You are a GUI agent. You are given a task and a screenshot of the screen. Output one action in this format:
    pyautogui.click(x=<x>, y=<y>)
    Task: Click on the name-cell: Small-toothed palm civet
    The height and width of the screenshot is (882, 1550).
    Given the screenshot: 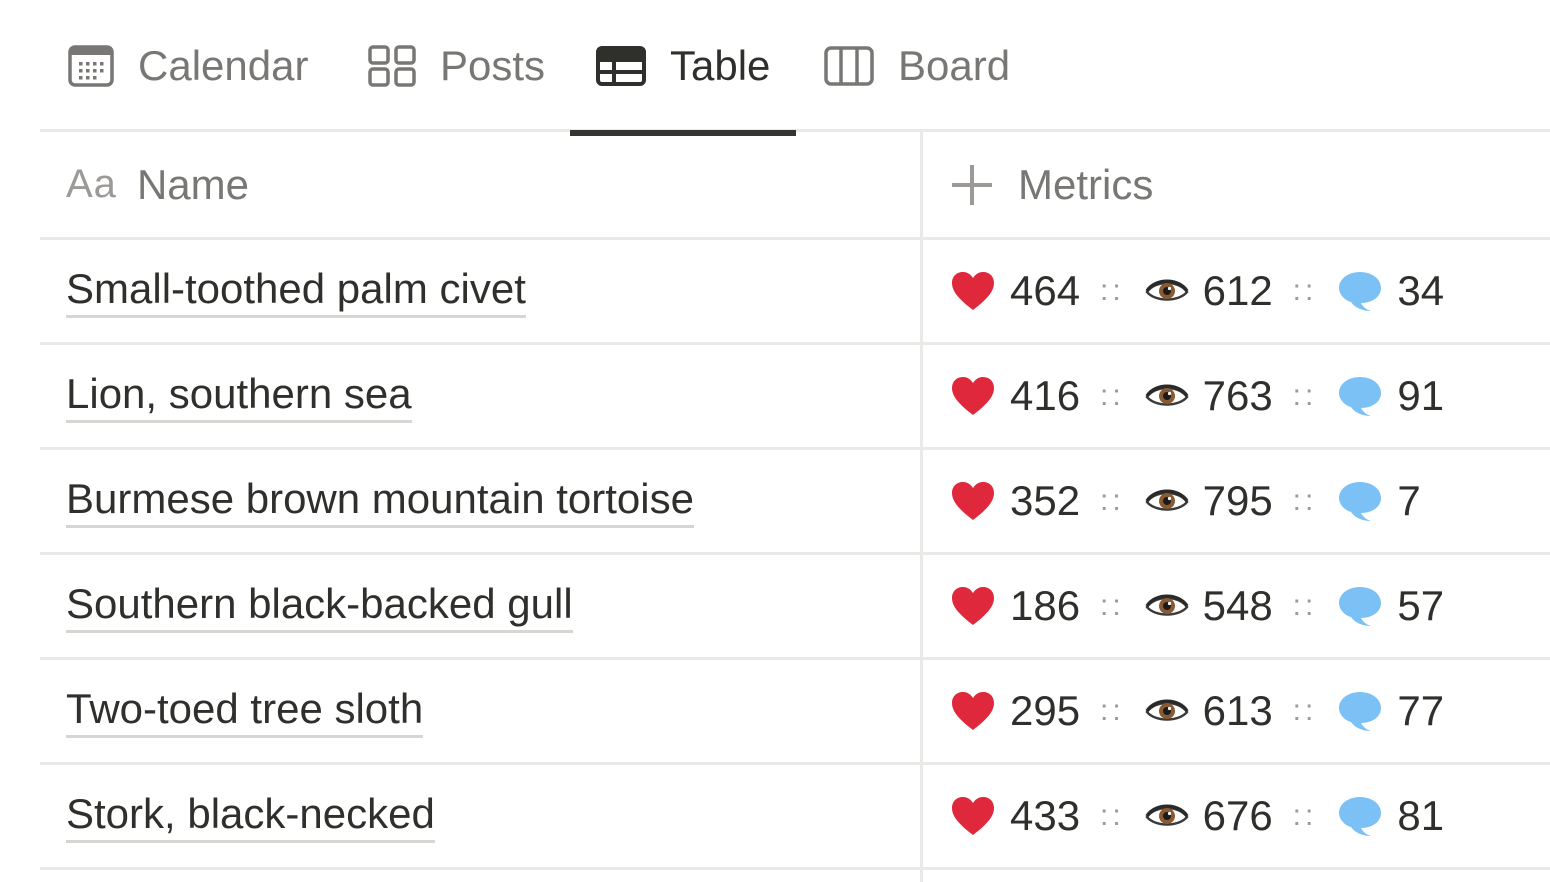 What is the action you would take?
    pyautogui.click(x=296, y=291)
    